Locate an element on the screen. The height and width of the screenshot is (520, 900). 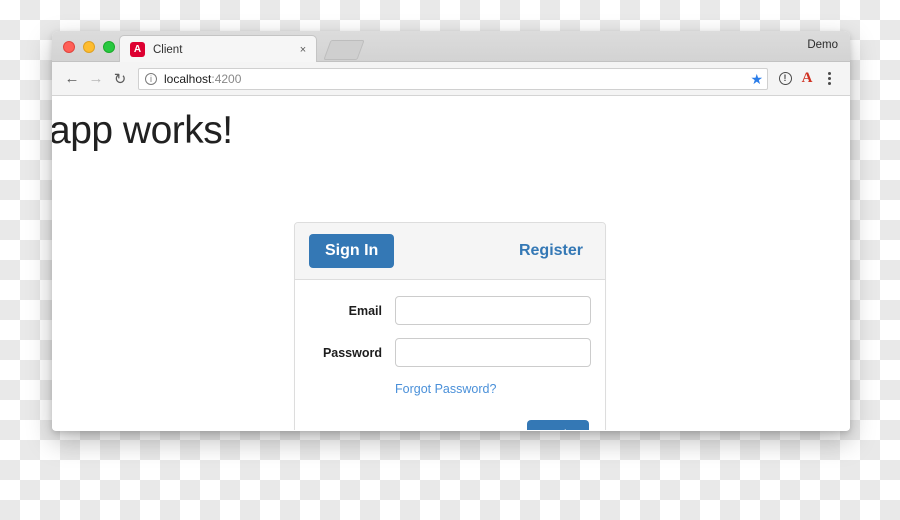
exclaim-circle-glyph: ! is located at coordinates (785, 78).